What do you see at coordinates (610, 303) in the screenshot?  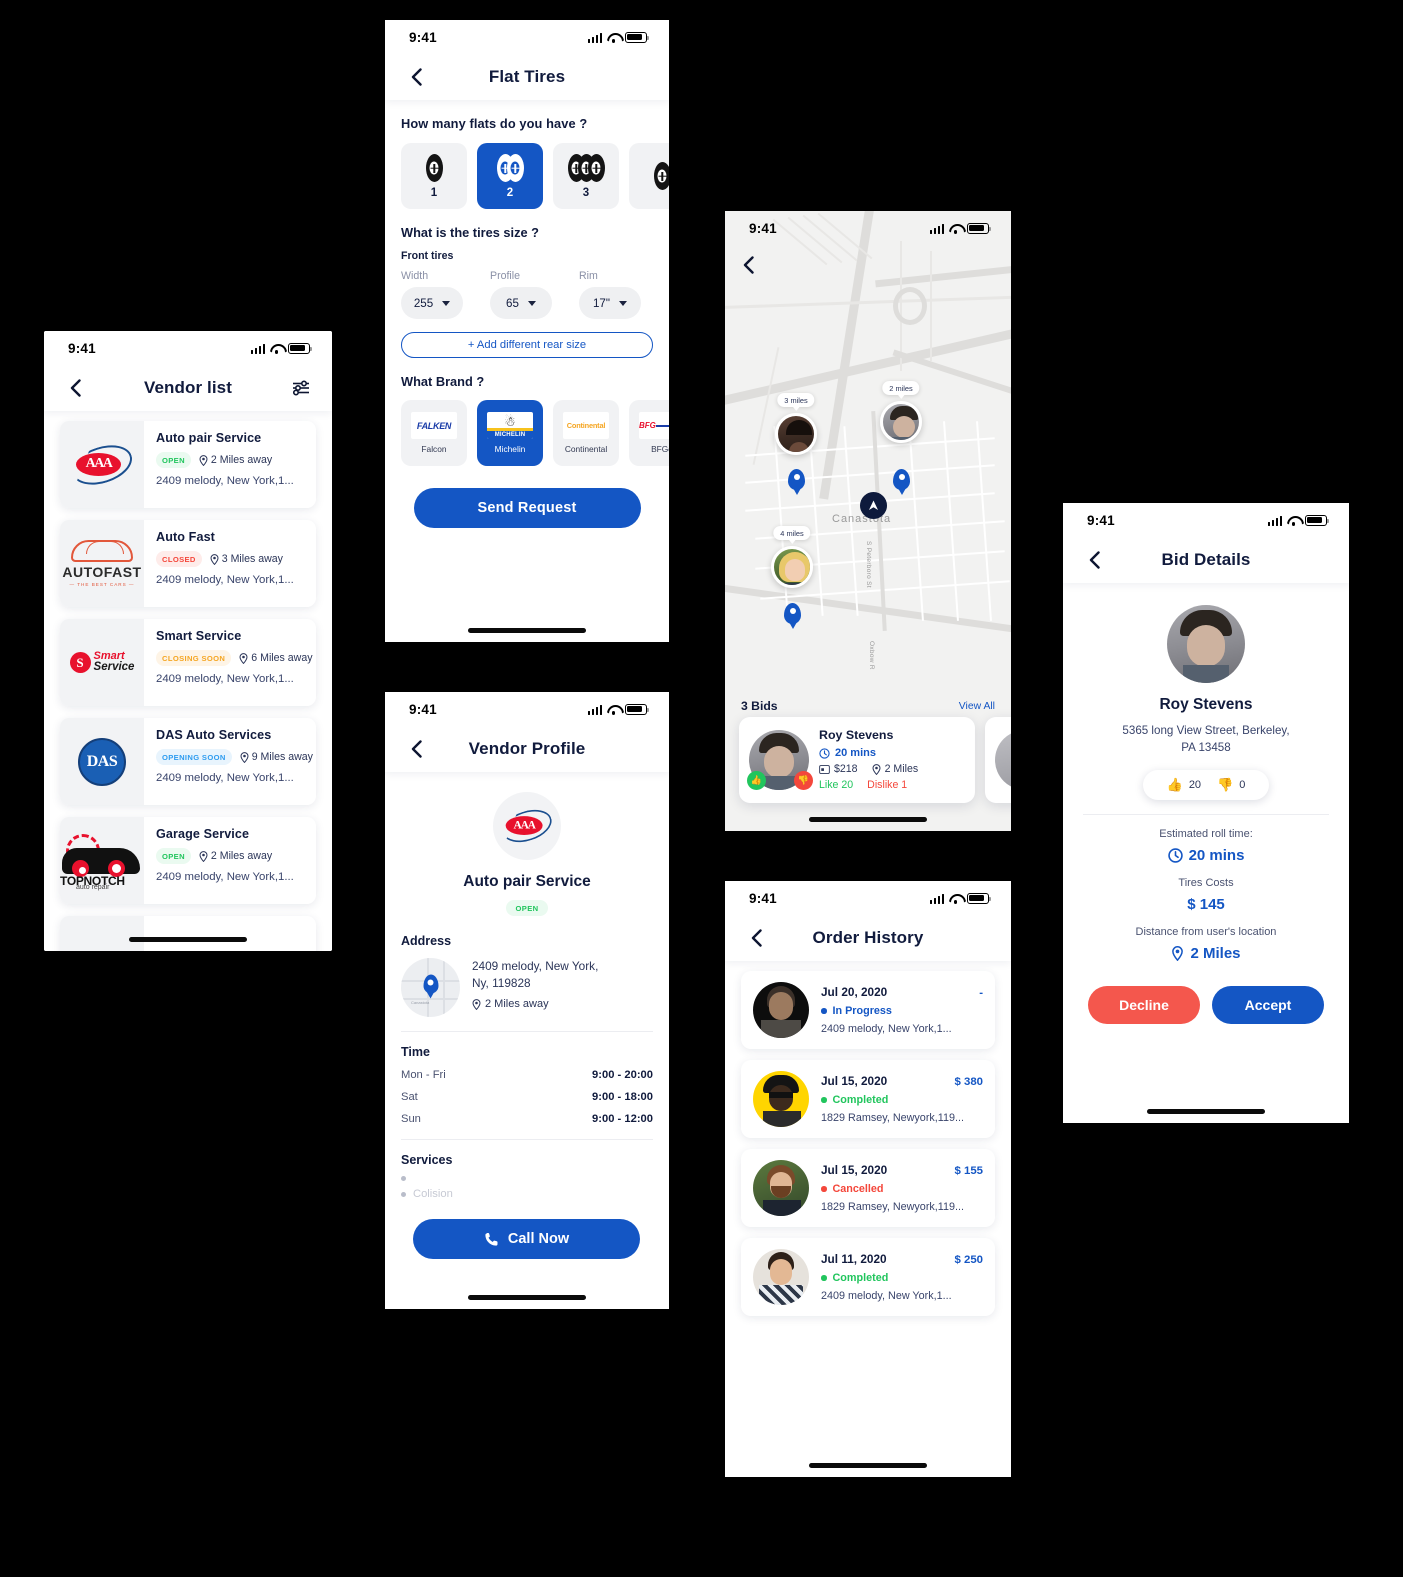 I see `select-rim: 17"` at bounding box center [610, 303].